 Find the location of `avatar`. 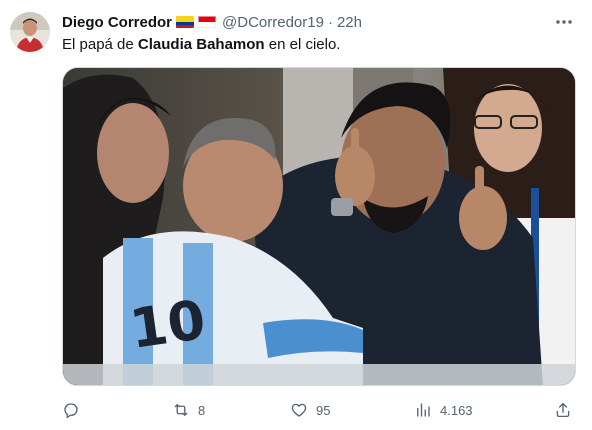

avatar is located at coordinates (30, 32).